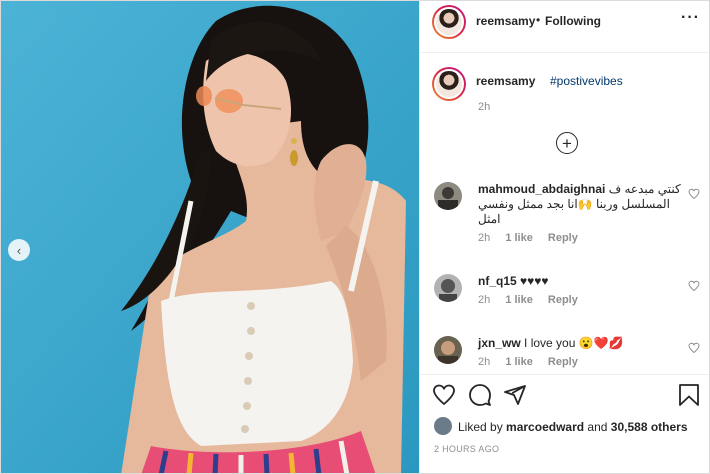 The height and width of the screenshot is (474, 710). I want to click on post-timestamp: 2 HOURS AGO, so click(466, 449).